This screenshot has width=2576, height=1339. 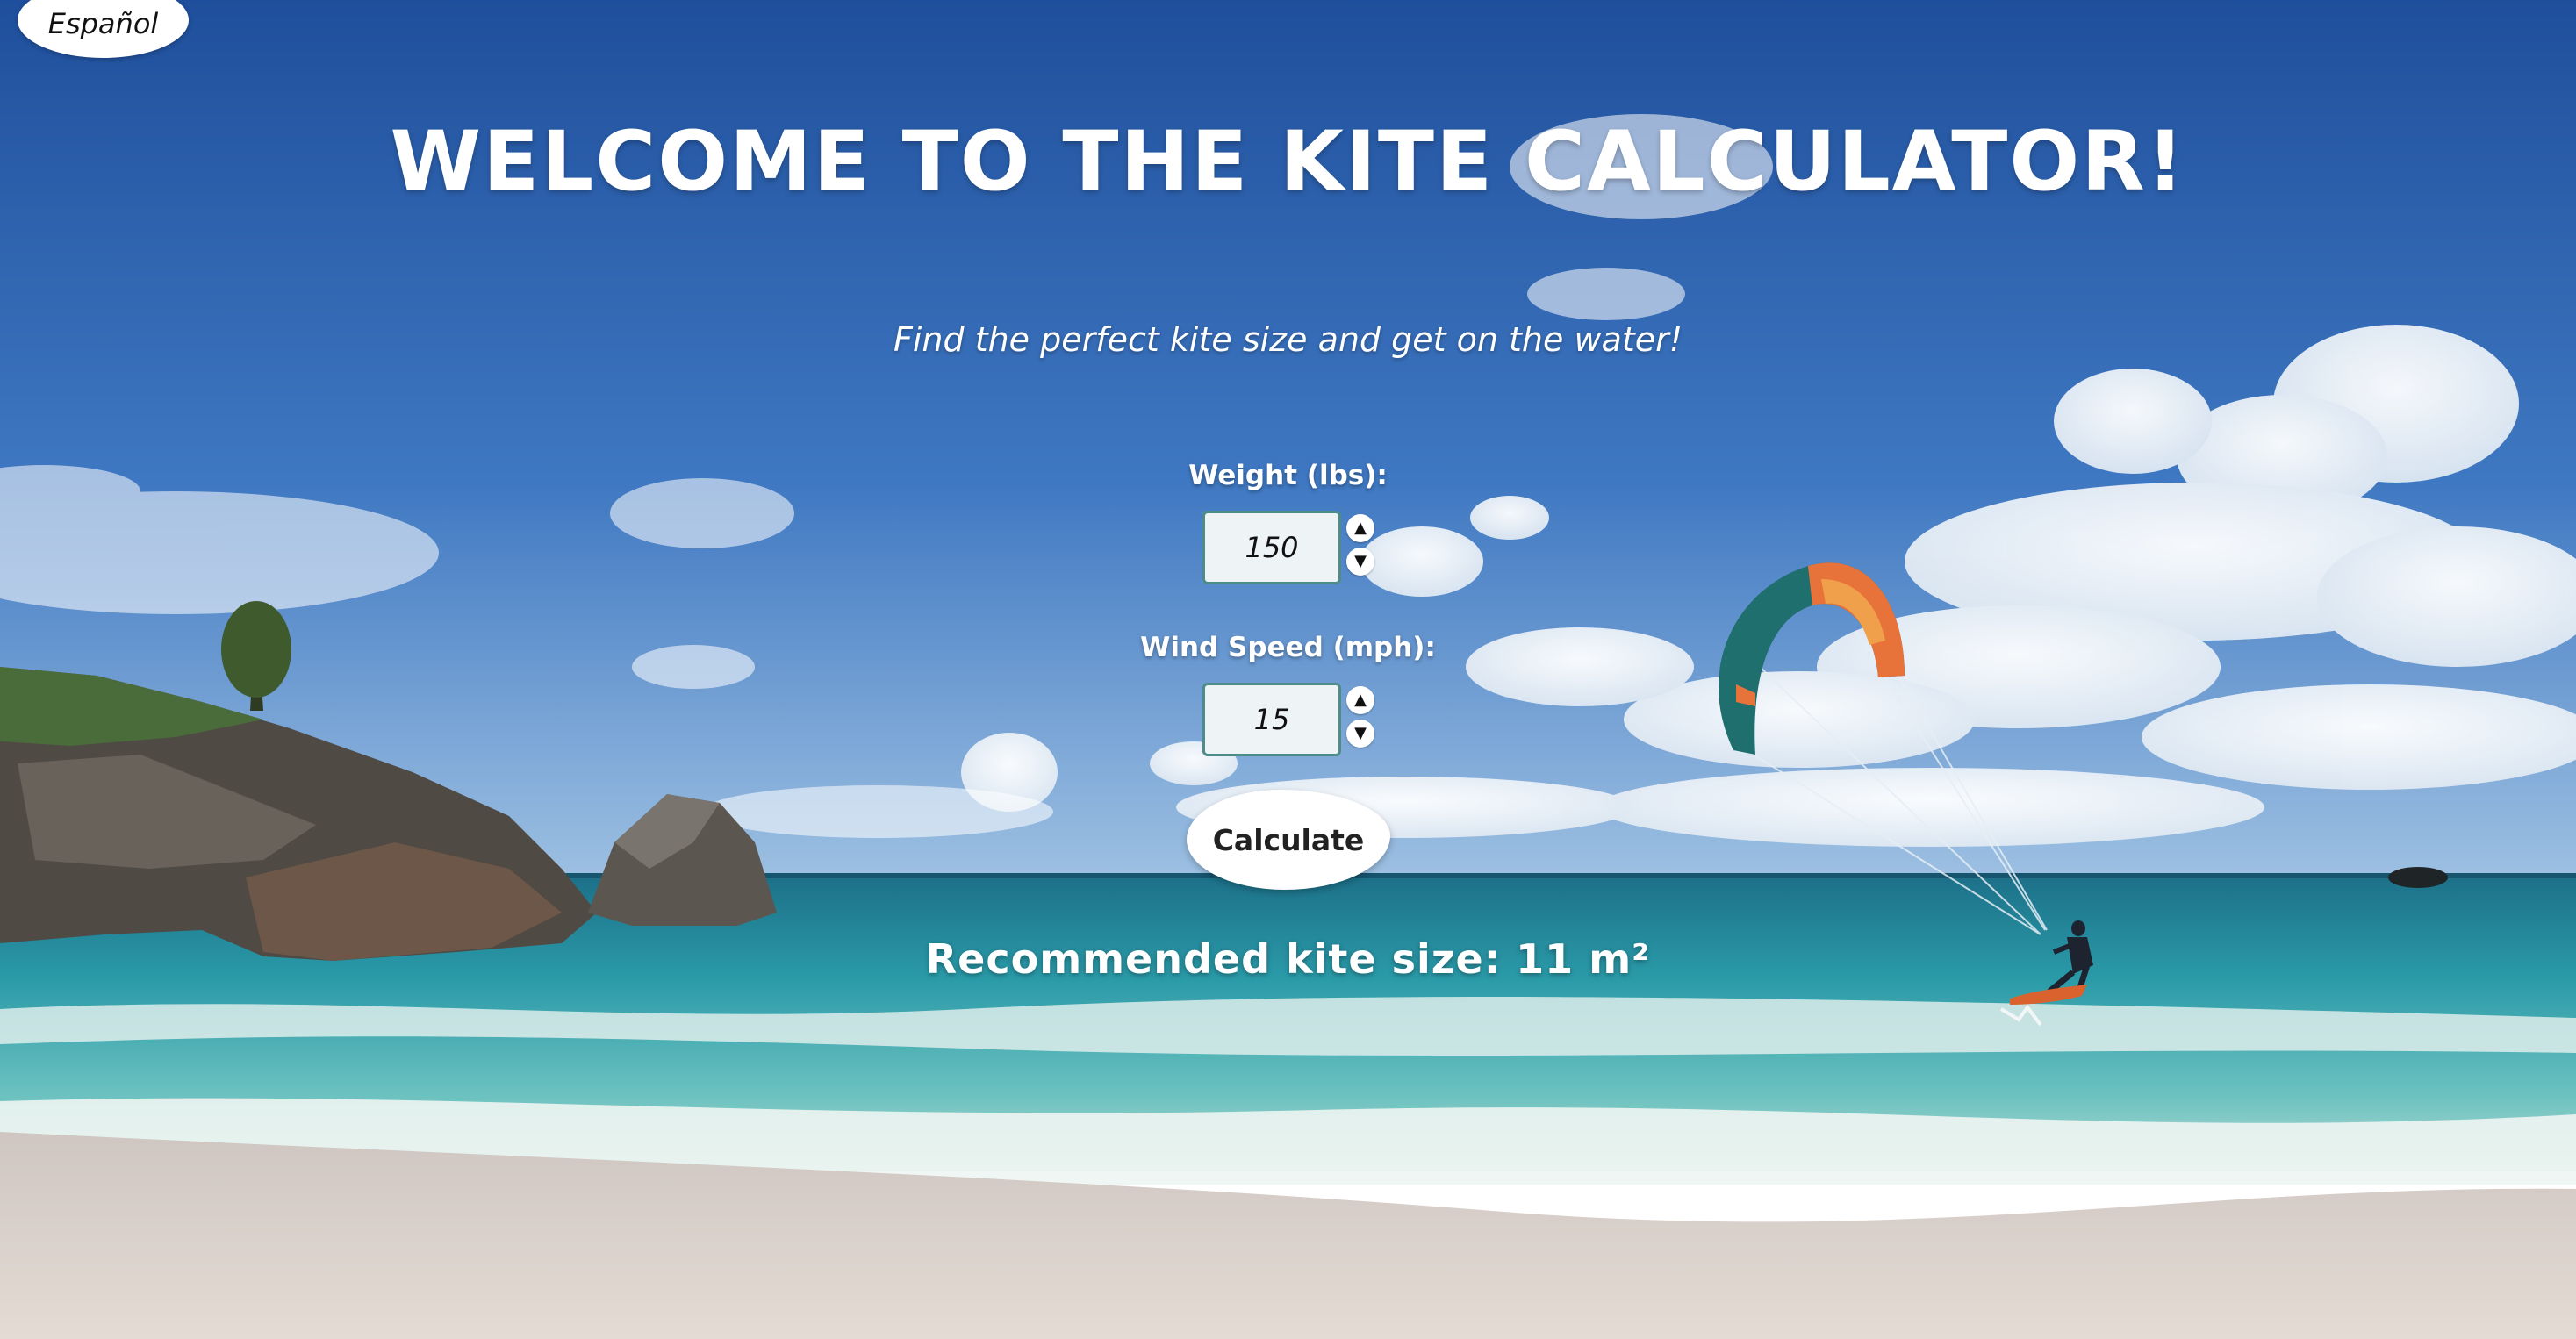 I want to click on wind-speed-label: Wind Speed (mph):, so click(x=1288, y=647).